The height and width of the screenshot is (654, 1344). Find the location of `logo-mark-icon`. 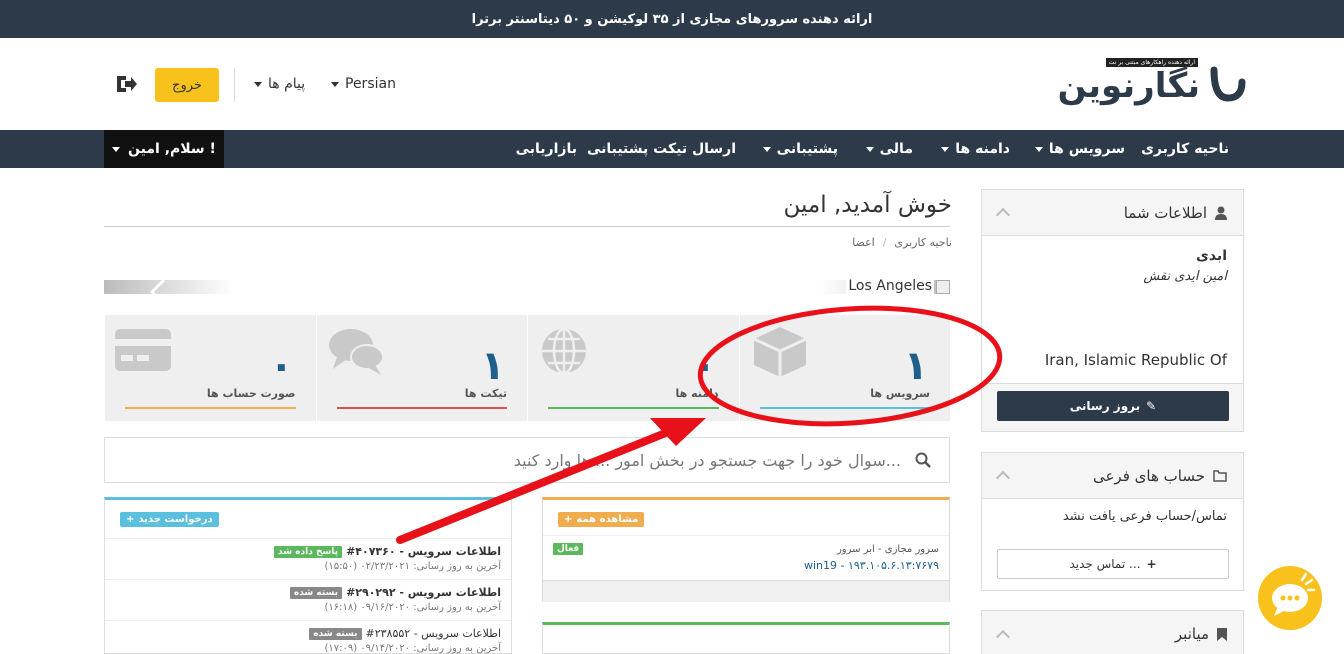

logo-mark-icon is located at coordinates (1228, 84).